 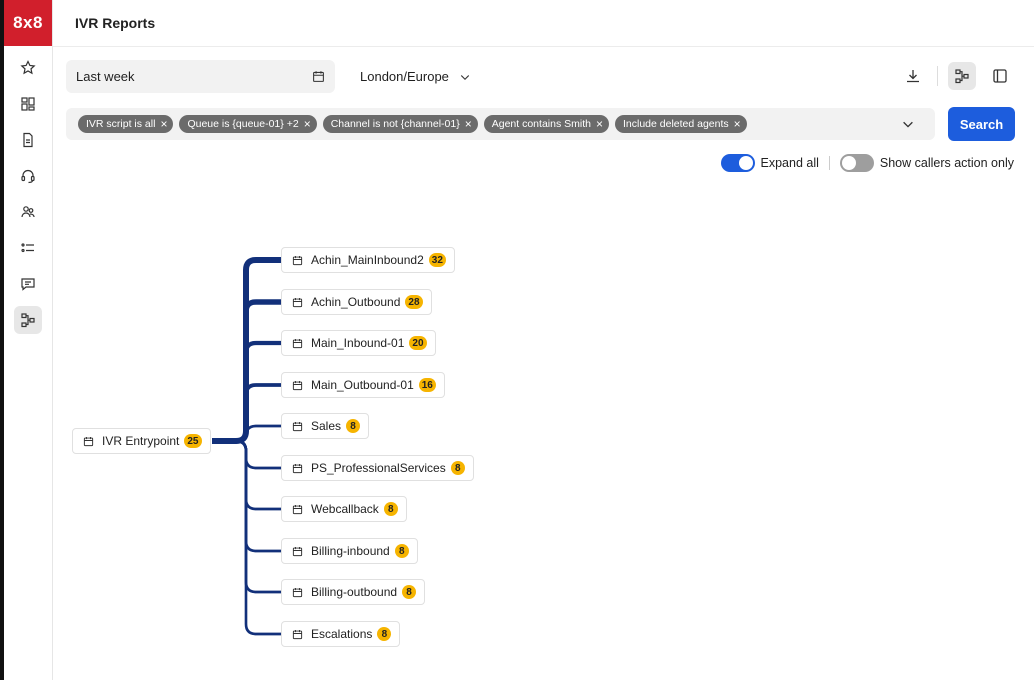 What do you see at coordinates (937, 76) in the screenshot?
I see `toolbar-divider` at bounding box center [937, 76].